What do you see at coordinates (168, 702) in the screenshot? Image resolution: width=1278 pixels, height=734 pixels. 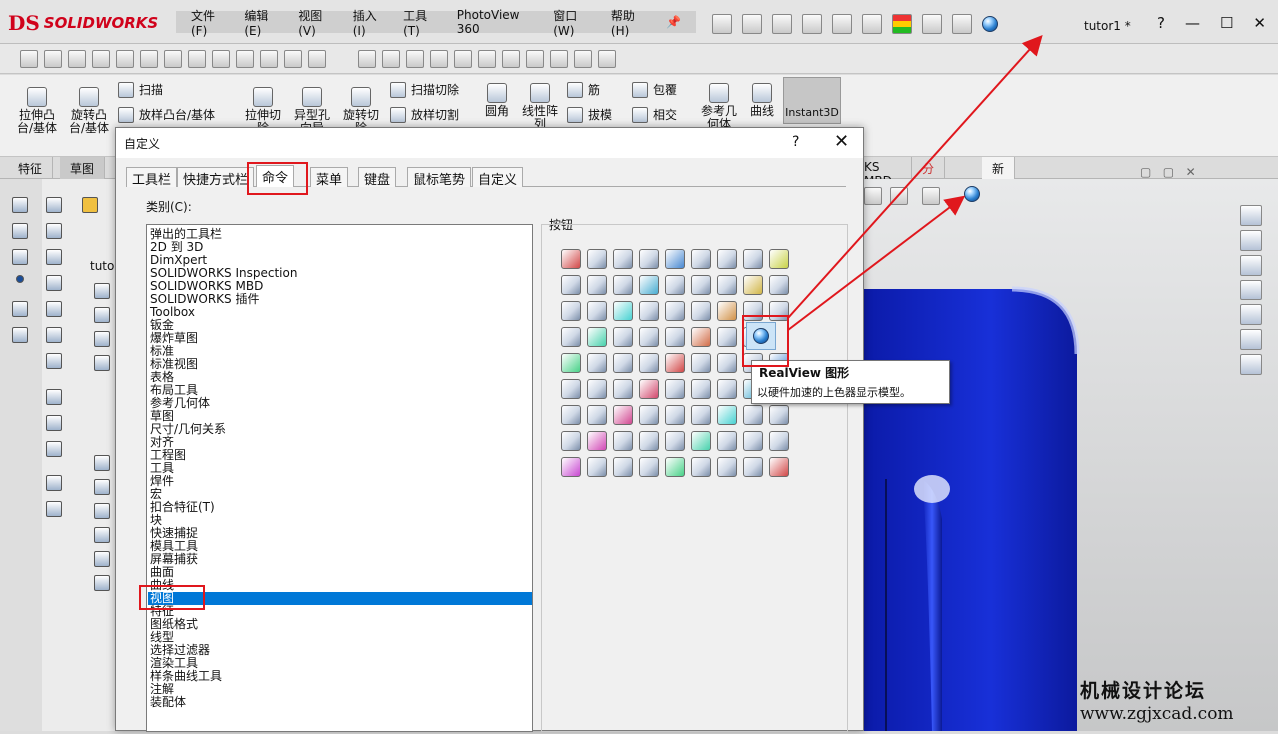 I see `category-item: 装配体` at bounding box center [168, 702].